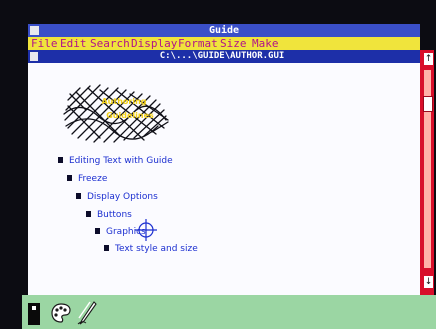 This screenshot has width=436, height=329. Describe the element at coordinates (114, 215) in the screenshot. I see `outline-item-label: Buttons` at that location.